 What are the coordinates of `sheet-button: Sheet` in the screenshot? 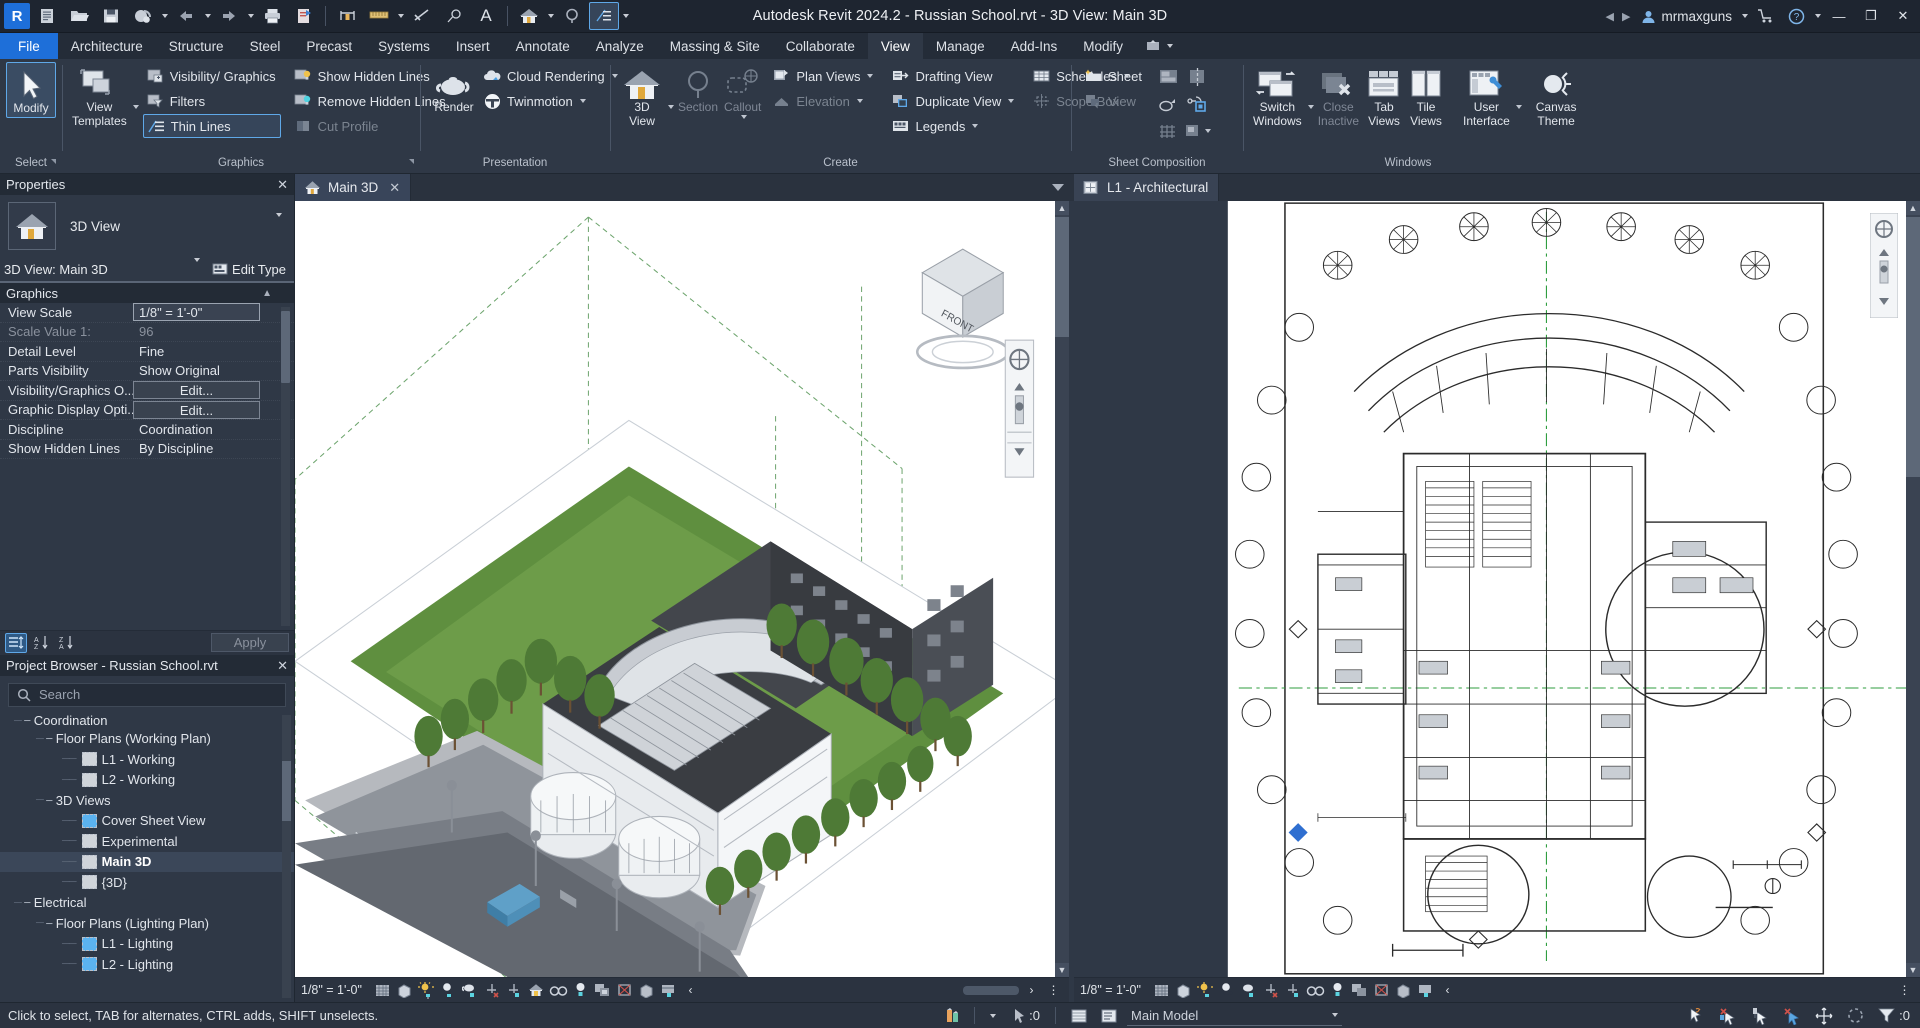 It's located at (1114, 76).